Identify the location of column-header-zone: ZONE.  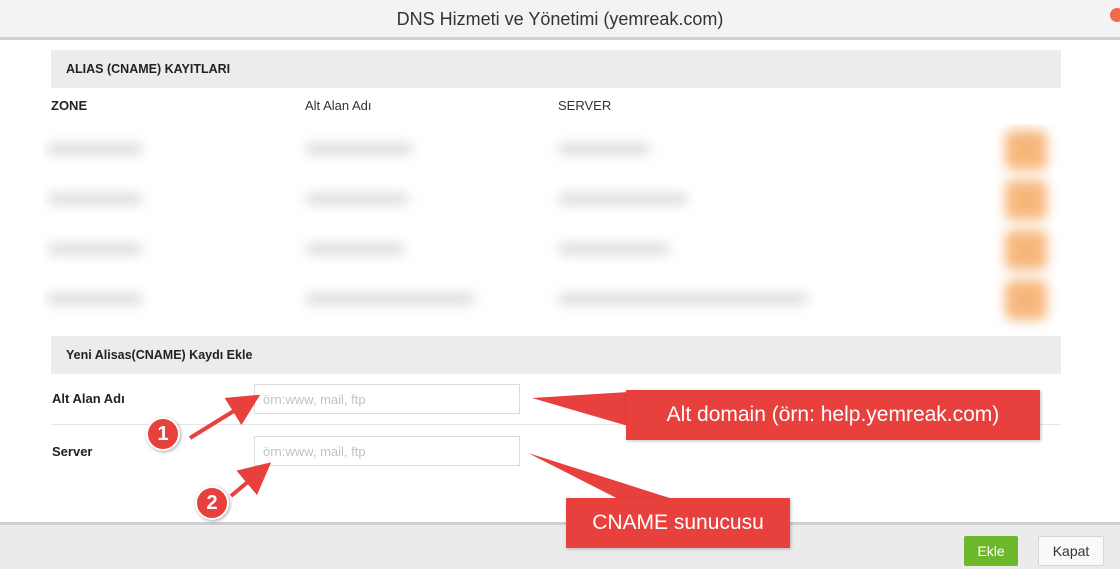
(69, 105).